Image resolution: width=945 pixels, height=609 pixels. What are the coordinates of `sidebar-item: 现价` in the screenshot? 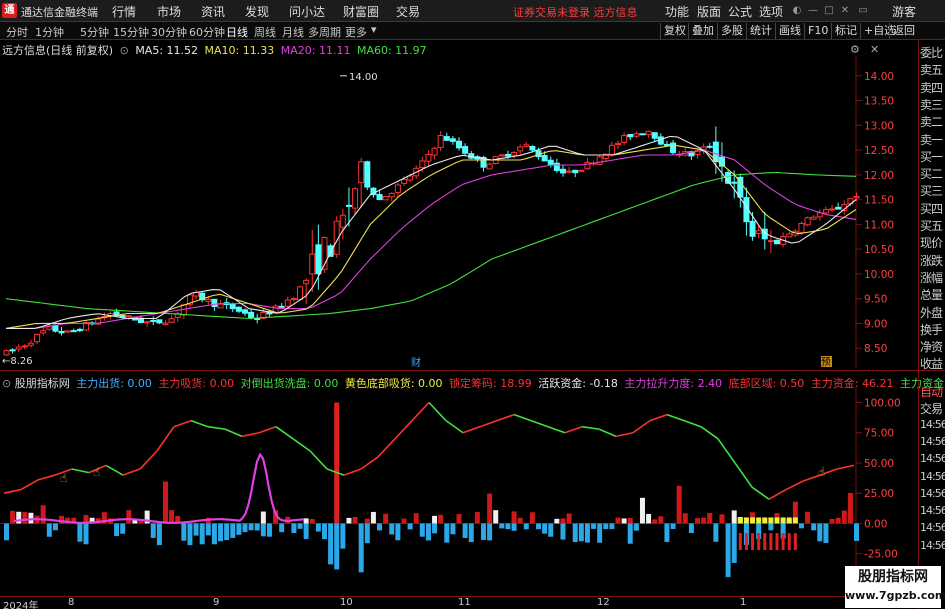 It's located at (931, 242).